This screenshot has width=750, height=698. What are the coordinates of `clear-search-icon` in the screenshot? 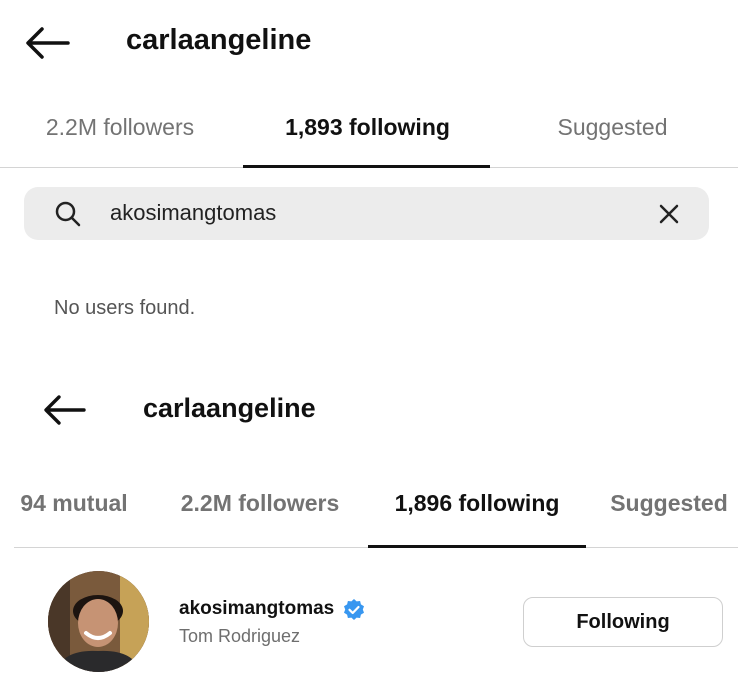 It's located at (669, 214).